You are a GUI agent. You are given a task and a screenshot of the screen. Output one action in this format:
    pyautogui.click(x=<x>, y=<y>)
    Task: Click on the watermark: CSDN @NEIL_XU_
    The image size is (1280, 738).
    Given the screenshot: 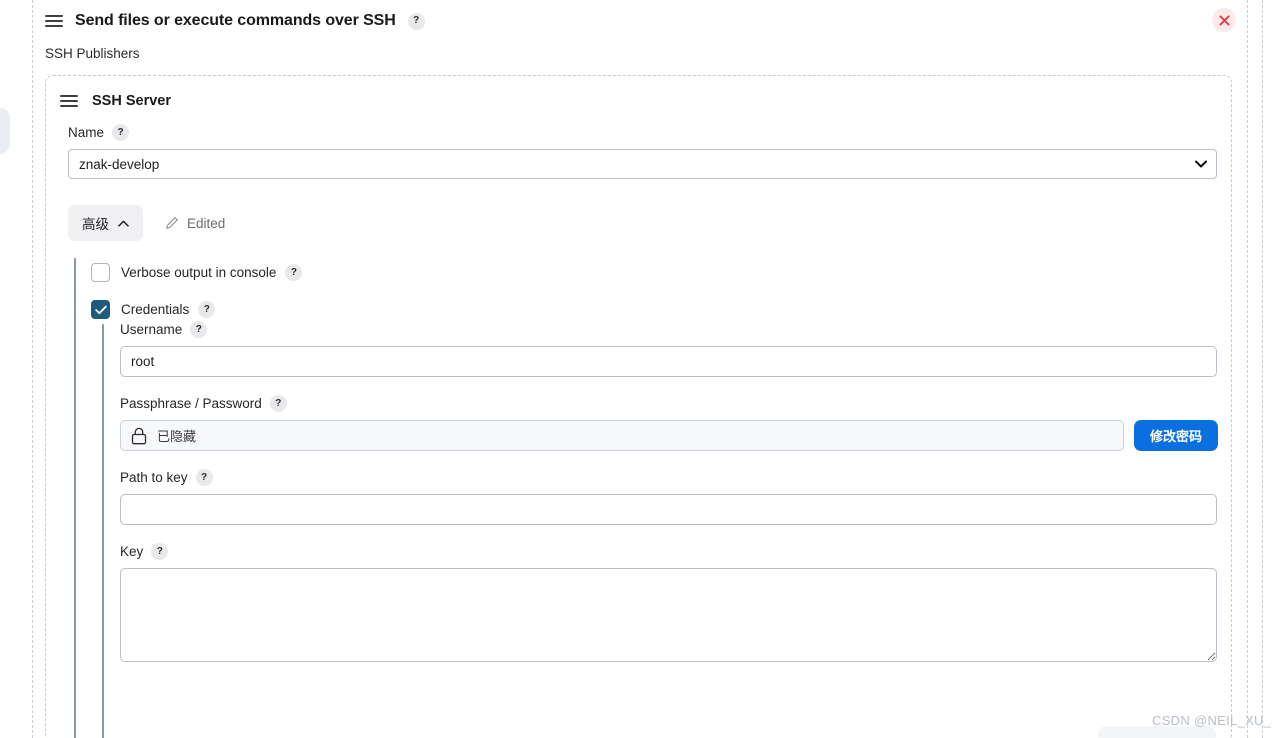 What is the action you would take?
    pyautogui.click(x=1212, y=720)
    